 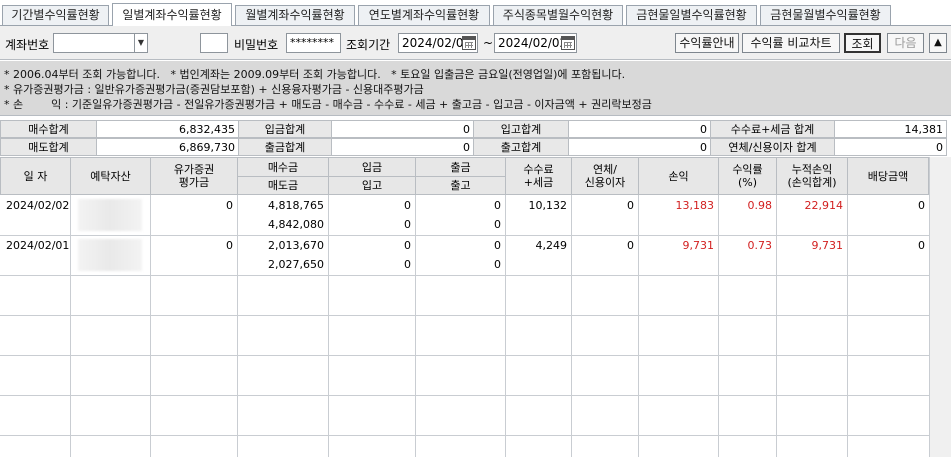 I want to click on header-withdraw: 출금, so click(x=460, y=167).